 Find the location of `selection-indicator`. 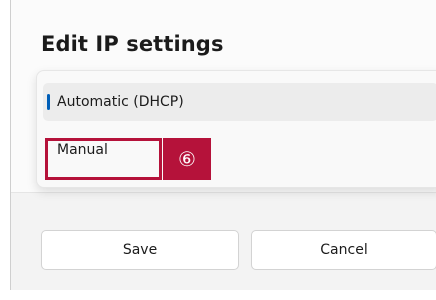

selection-indicator is located at coordinates (48, 102).